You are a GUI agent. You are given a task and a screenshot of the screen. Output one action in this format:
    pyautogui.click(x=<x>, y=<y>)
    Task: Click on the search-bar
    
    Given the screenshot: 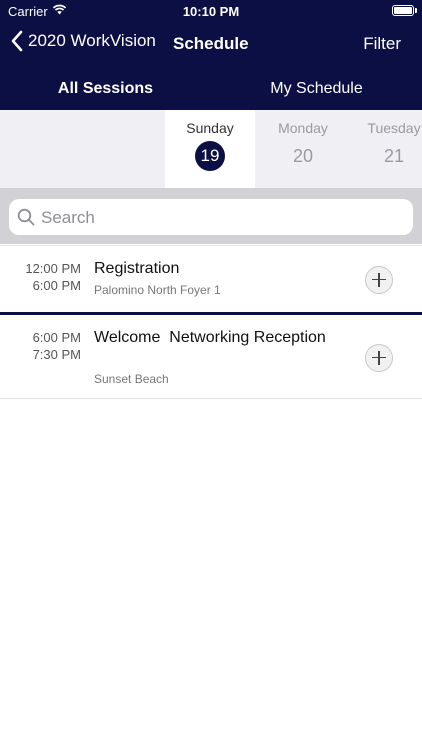 What is the action you would take?
    pyautogui.click(x=211, y=216)
    